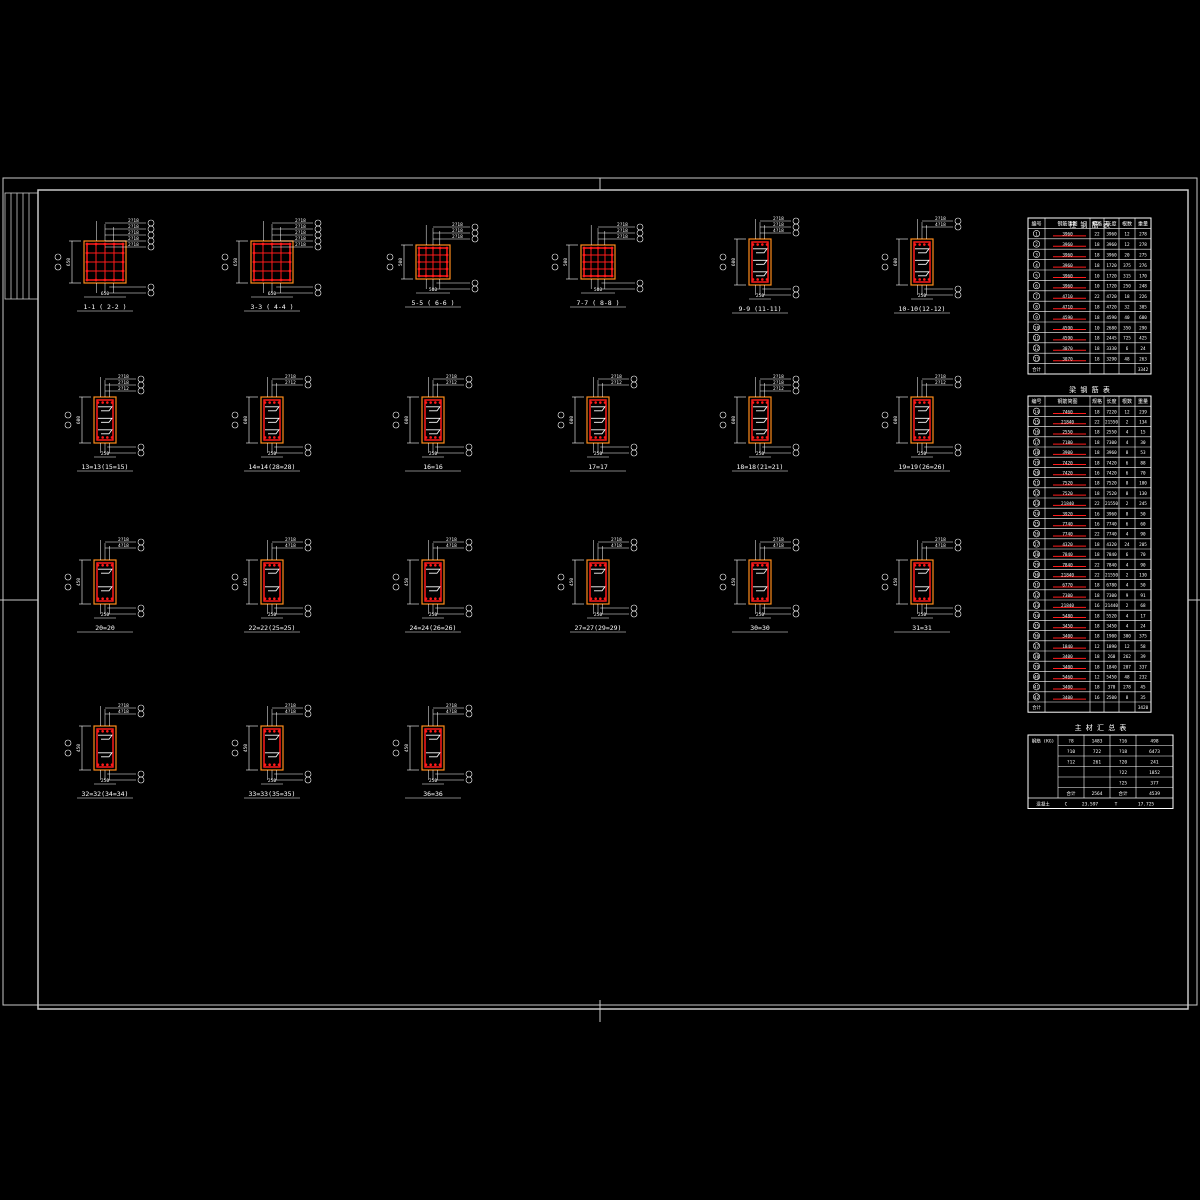 The image size is (1200, 1200). Describe the element at coordinates (1111, 223) in the screenshot. I see `table-header-cell: 长度` at that location.